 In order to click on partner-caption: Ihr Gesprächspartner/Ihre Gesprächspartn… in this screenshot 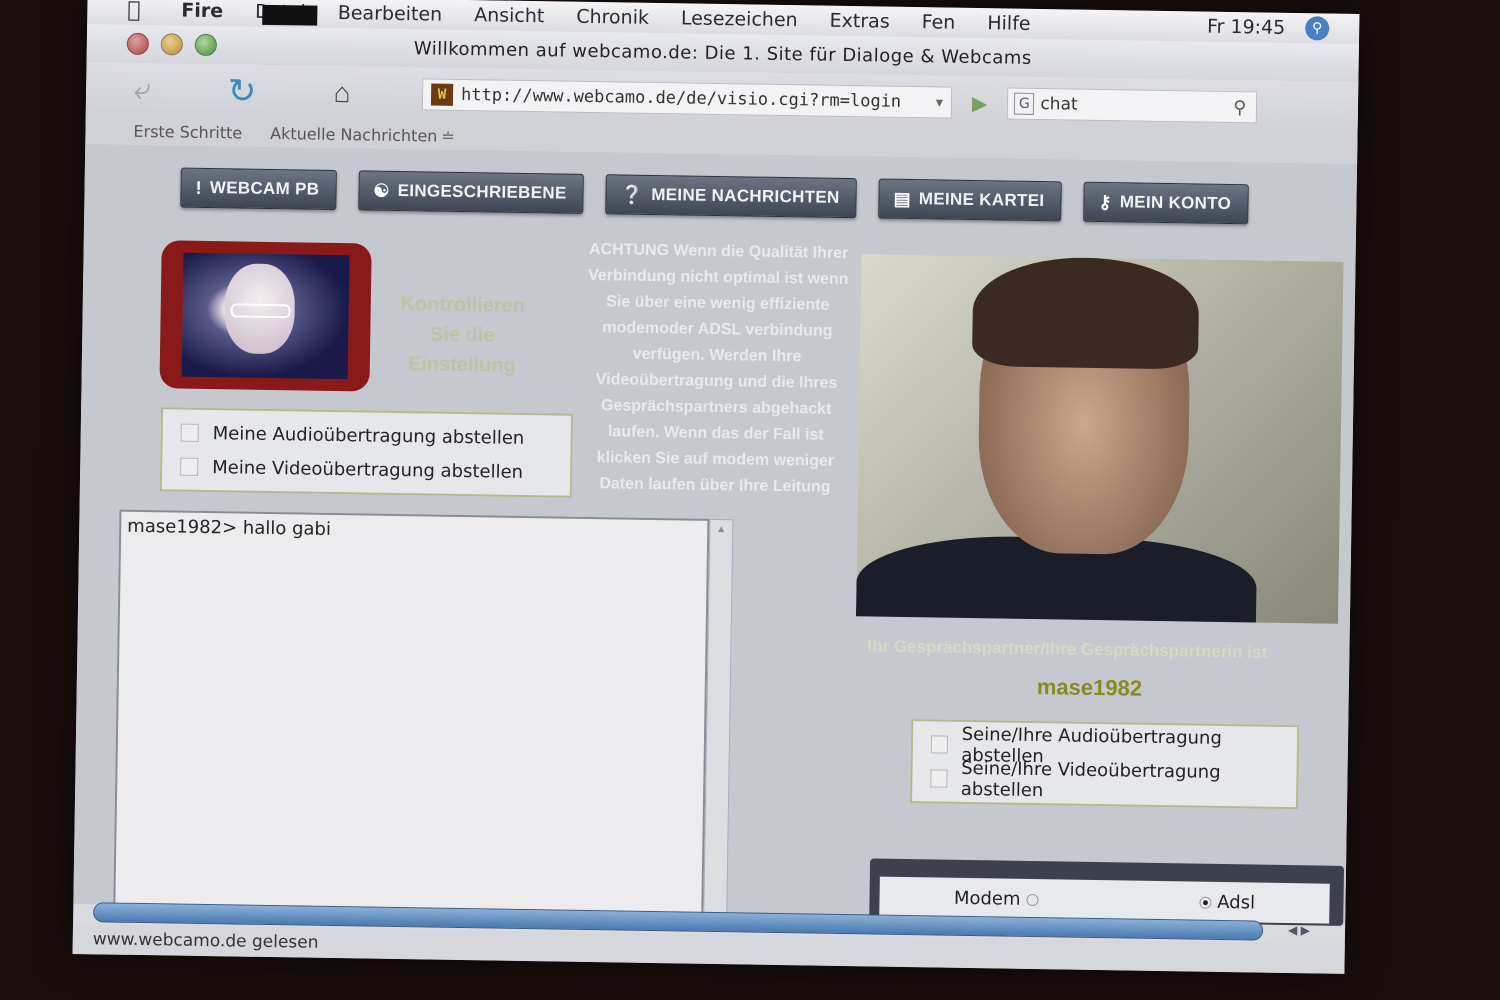, I will do `click(1067, 649)`.